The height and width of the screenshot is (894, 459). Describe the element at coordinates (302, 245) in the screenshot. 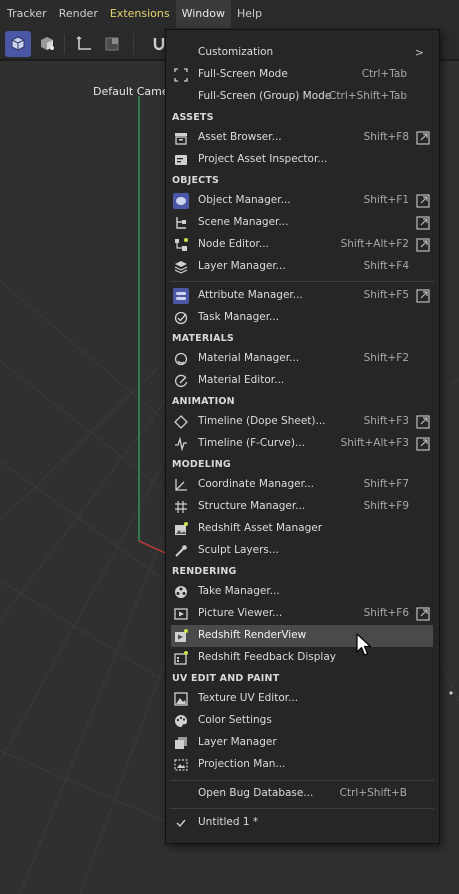

I see `menu-item-node-editor: Node Editor... Shift+Alt+F2` at that location.